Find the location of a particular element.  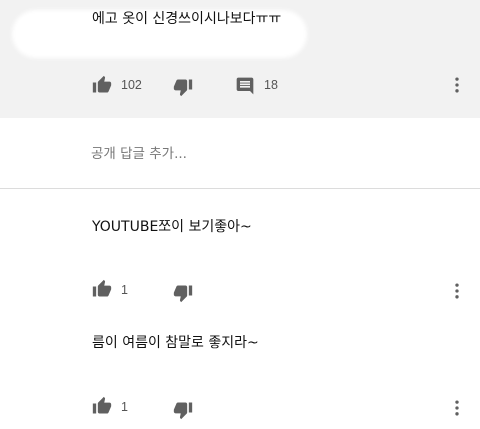

public-reply-input is located at coordinates (271, 154).